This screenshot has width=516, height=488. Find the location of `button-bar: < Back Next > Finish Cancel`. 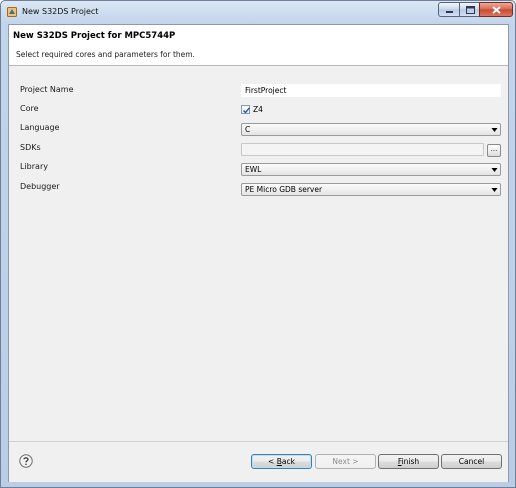

button-bar: < Back Next > Finish Cancel is located at coordinates (258, 461).